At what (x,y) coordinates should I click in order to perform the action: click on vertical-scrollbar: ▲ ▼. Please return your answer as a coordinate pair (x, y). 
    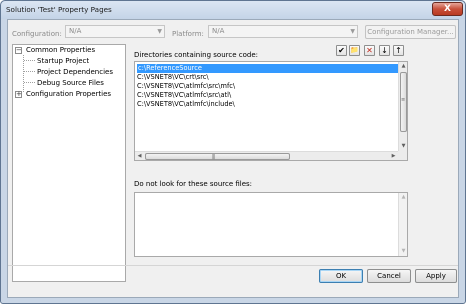
    Looking at the image, I should click on (402, 224).